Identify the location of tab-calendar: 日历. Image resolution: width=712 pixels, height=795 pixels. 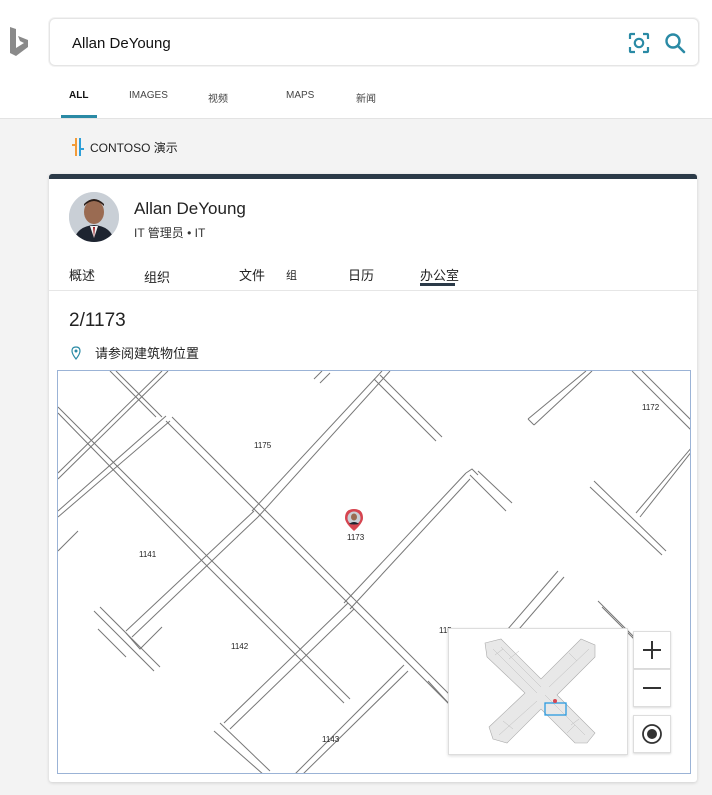
(361, 274).